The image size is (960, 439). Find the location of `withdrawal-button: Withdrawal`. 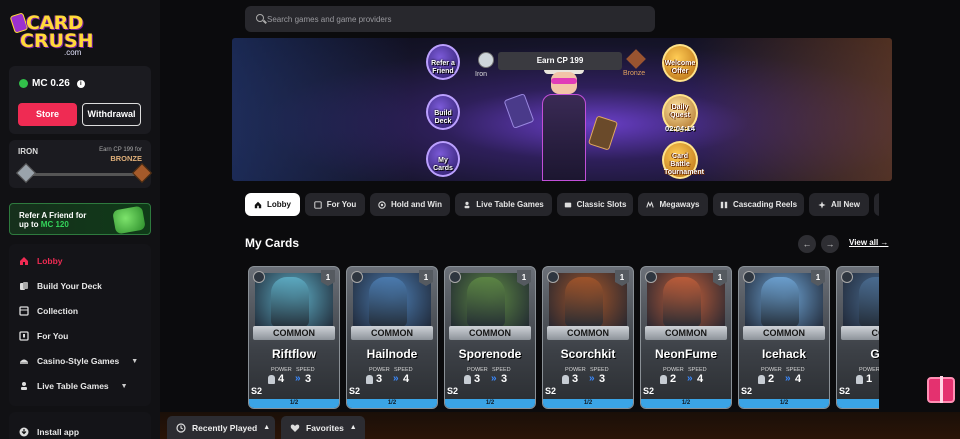

withdrawal-button: Withdrawal is located at coordinates (111, 114).